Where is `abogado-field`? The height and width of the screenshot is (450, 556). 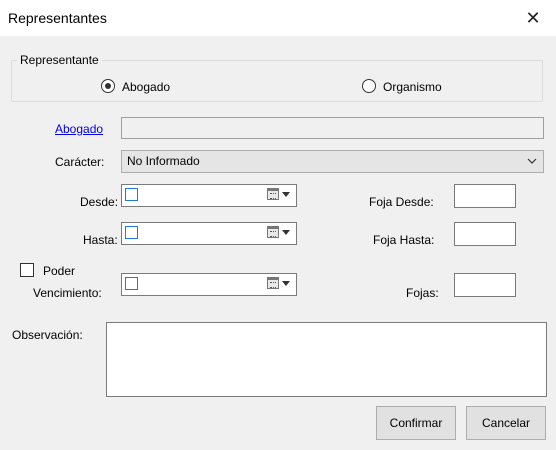
abogado-field is located at coordinates (332, 128).